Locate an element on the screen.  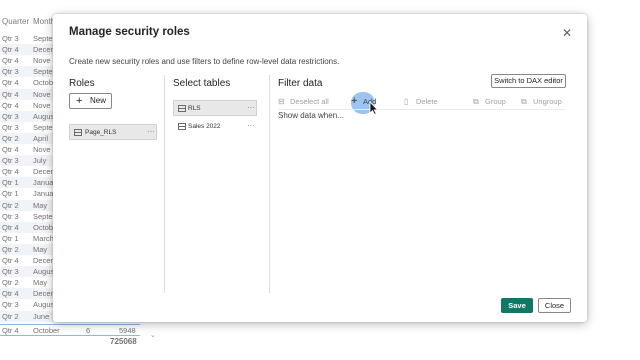
filter-data-heading: Filter data is located at coordinates (300, 83).